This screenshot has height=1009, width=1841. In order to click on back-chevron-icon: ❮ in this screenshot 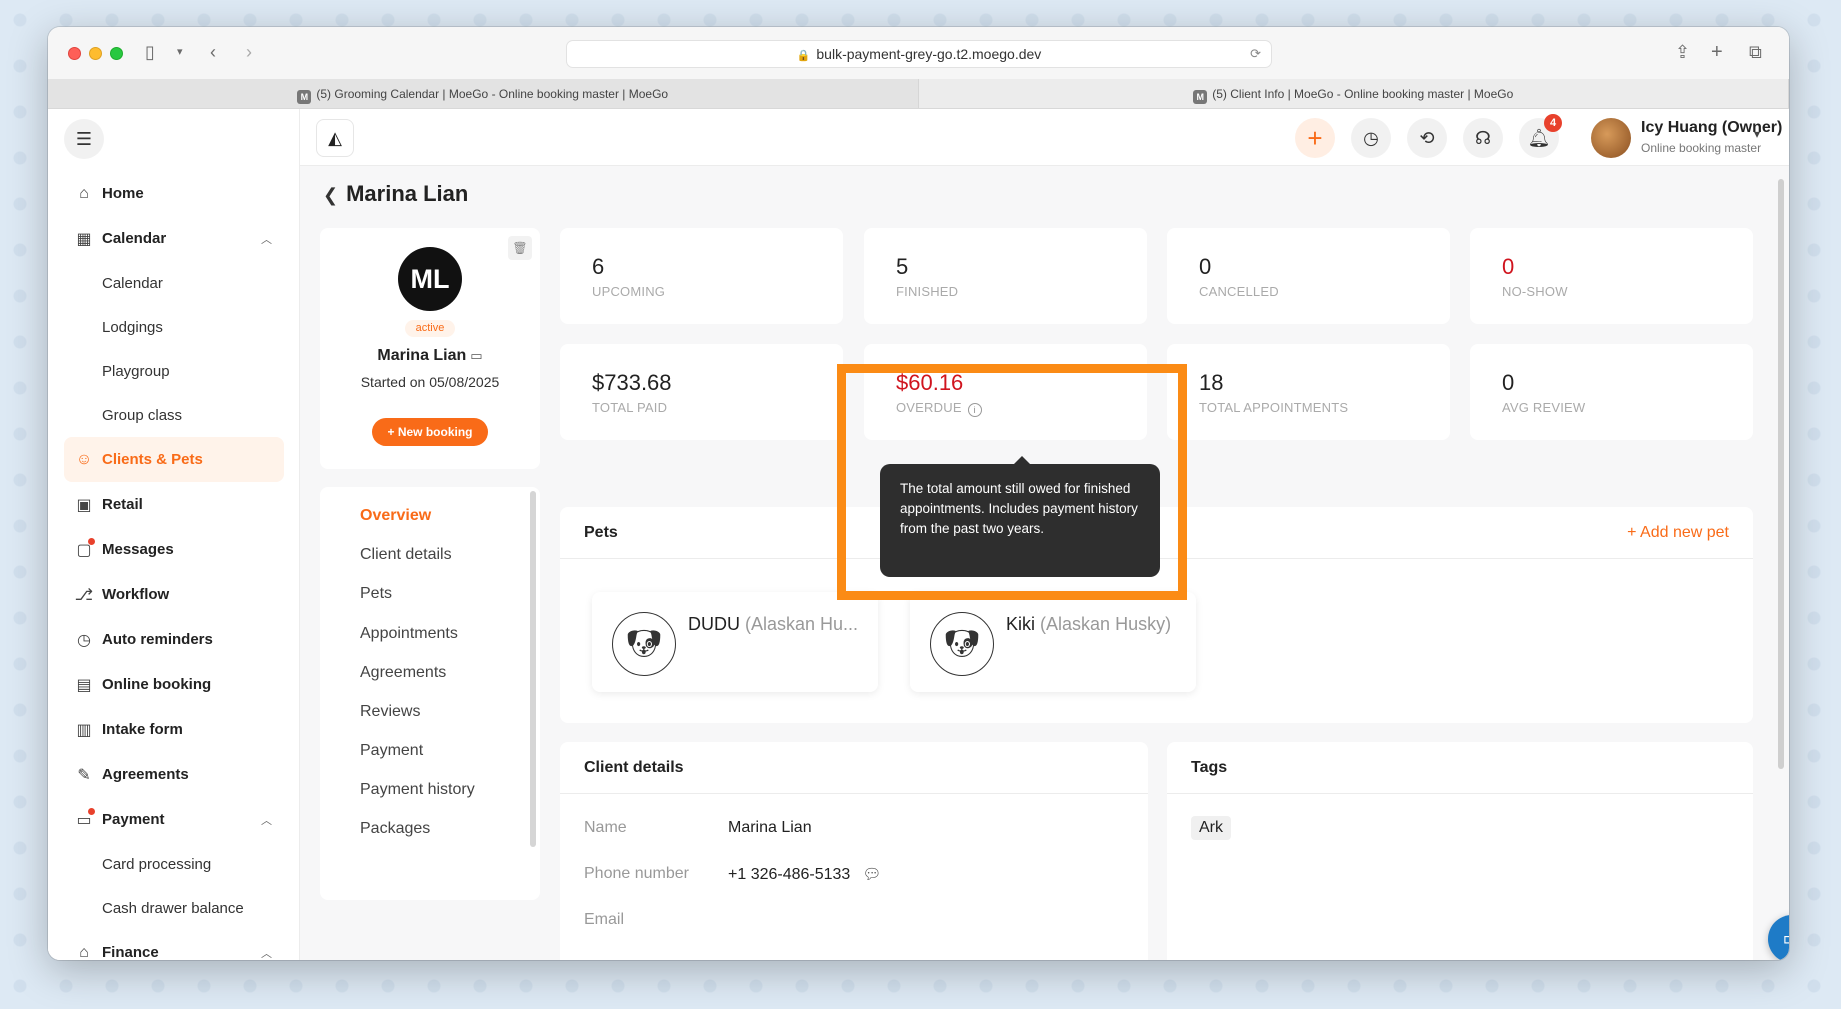, I will do `click(330, 195)`.